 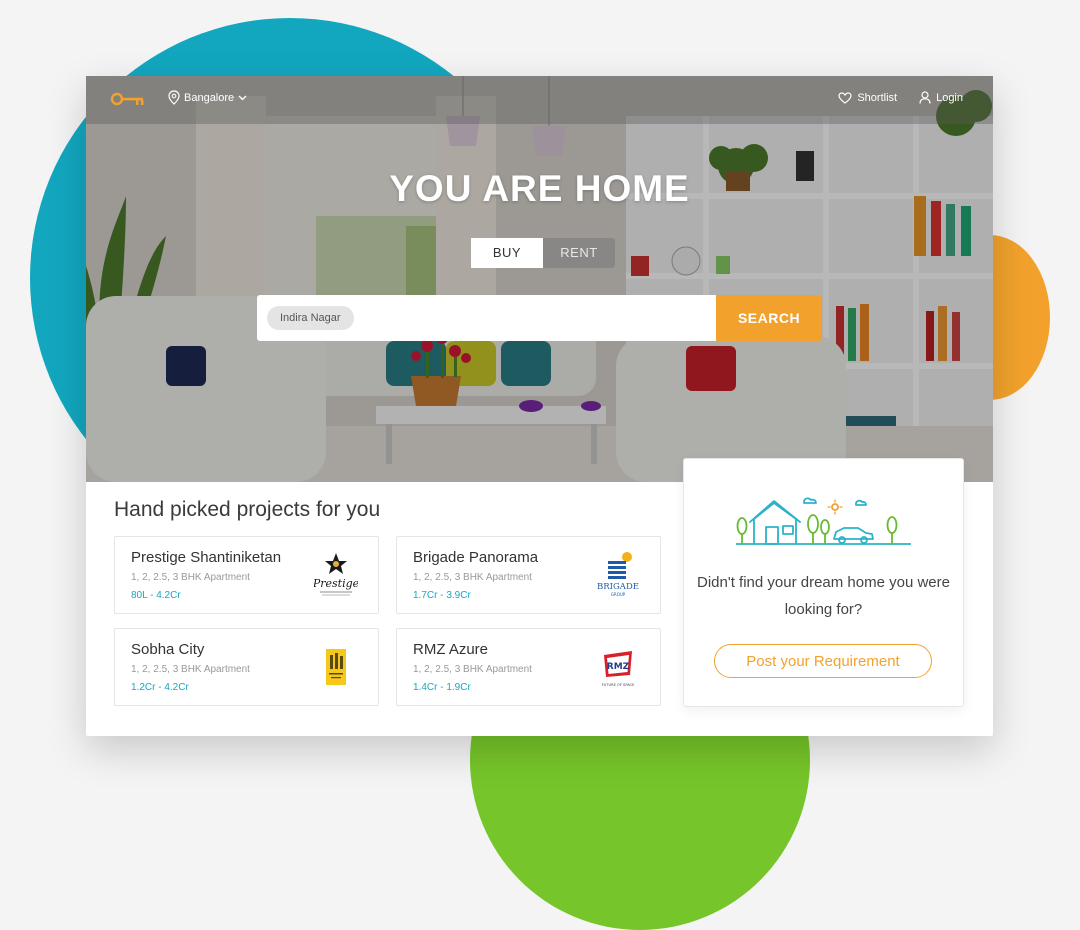 I want to click on project-name: Brigade Panorama, so click(x=476, y=557).